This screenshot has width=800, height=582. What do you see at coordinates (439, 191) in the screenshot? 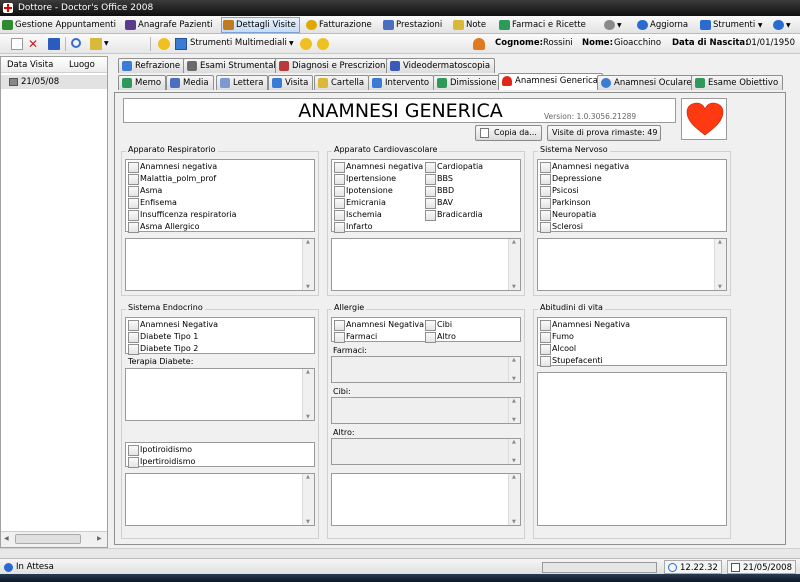
I see `checkbox-bbd: BBD` at bounding box center [439, 191].